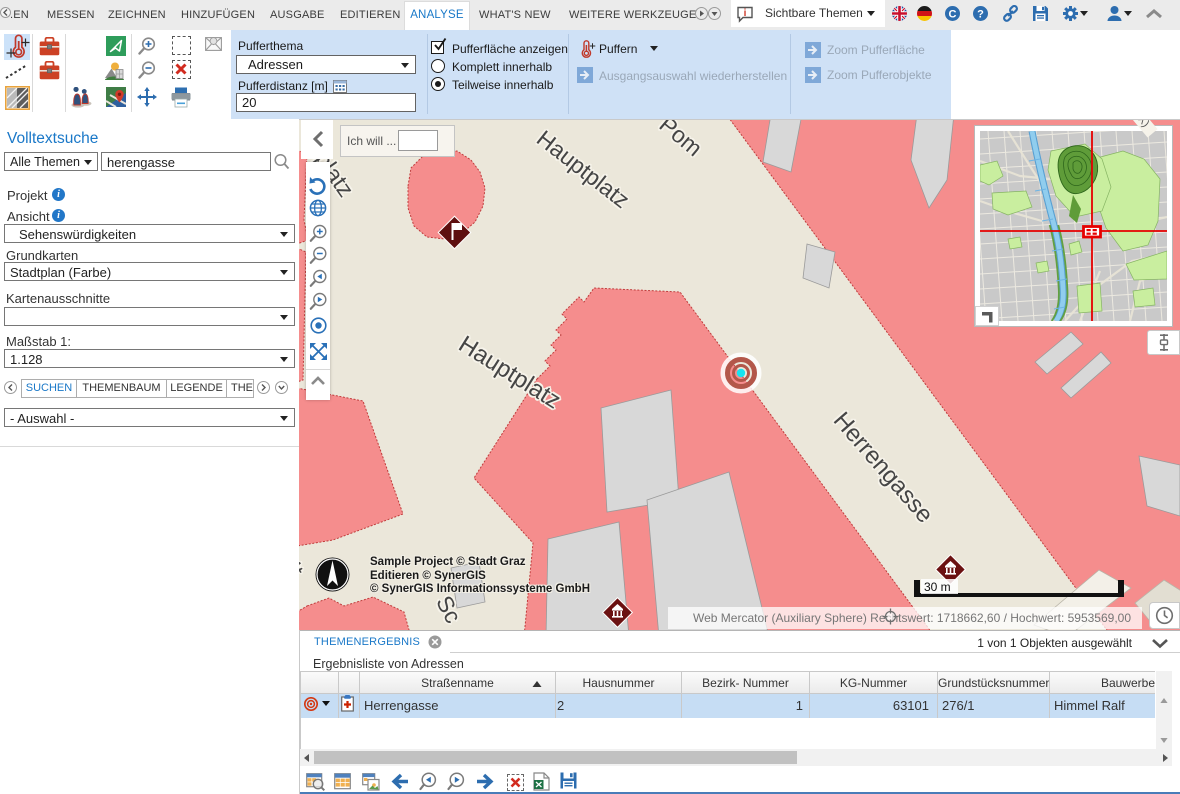 The height and width of the screenshot is (794, 1180). Describe the element at coordinates (953, 15) in the screenshot. I see `svg-text: C` at that location.